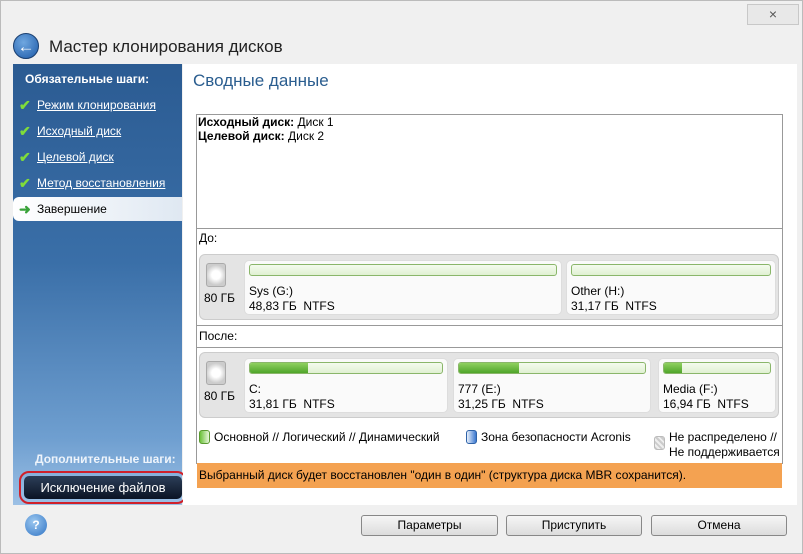 Image resolution: width=803 pixels, height=554 pixels. Describe the element at coordinates (659, 443) in the screenshot. I see `unallocated-swatch-icon` at that location.